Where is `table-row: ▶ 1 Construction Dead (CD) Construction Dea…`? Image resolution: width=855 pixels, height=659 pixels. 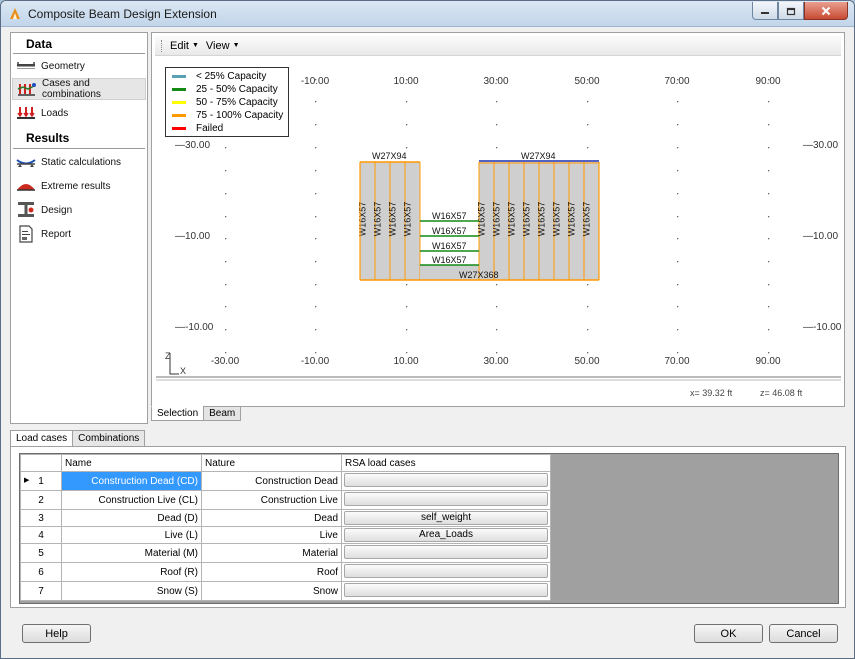
table-row: ▶ 1 Construction Dead (CD) Construction Dea… is located at coordinates (285, 481).